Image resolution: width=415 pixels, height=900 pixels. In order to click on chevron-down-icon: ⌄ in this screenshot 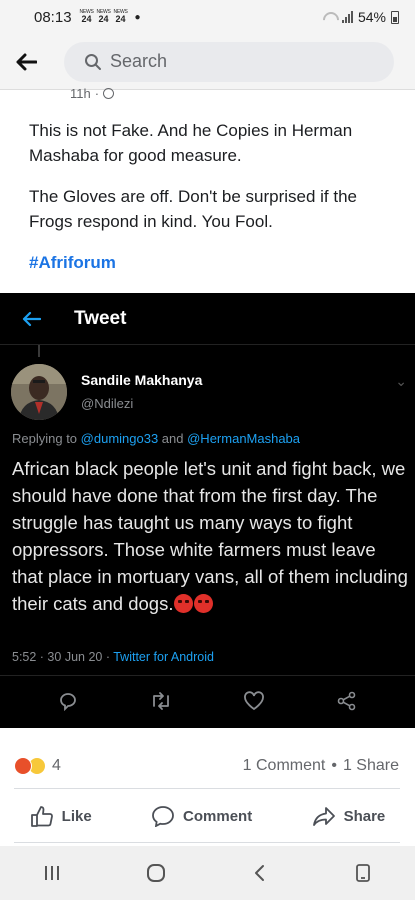, I will do `click(401, 381)`.